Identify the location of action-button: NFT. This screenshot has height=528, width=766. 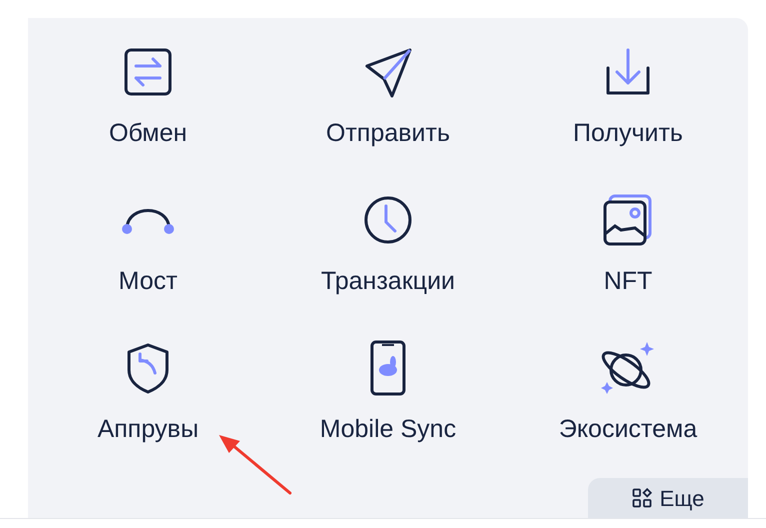
(628, 244).